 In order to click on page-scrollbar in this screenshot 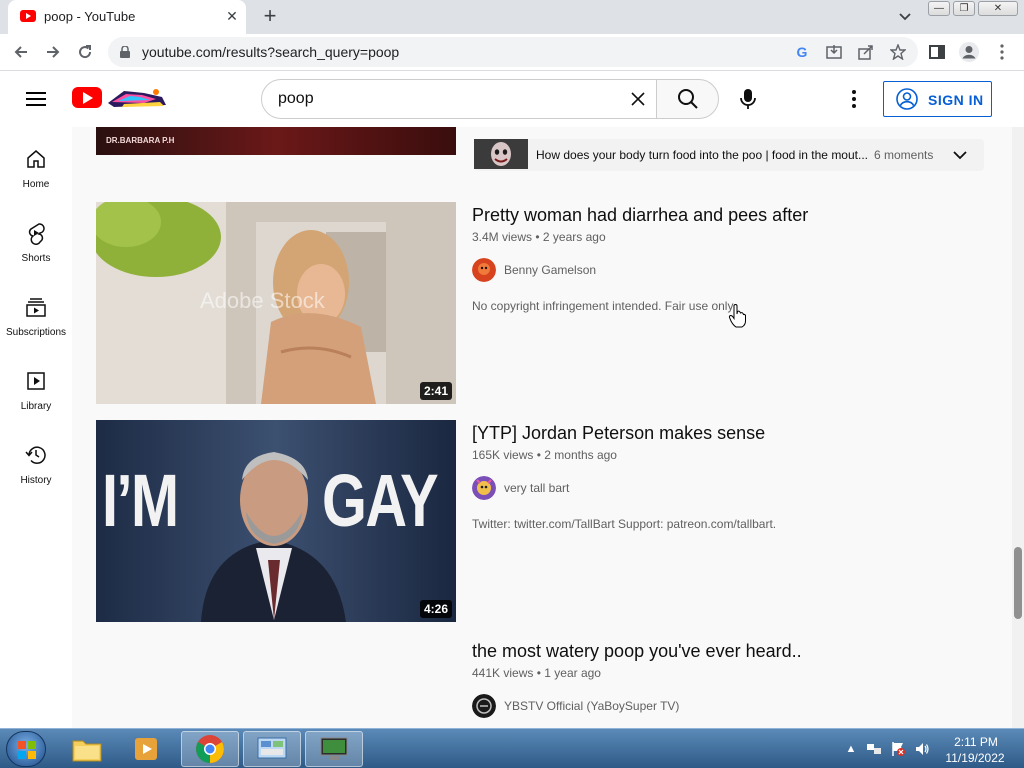, I will do `click(1018, 427)`.